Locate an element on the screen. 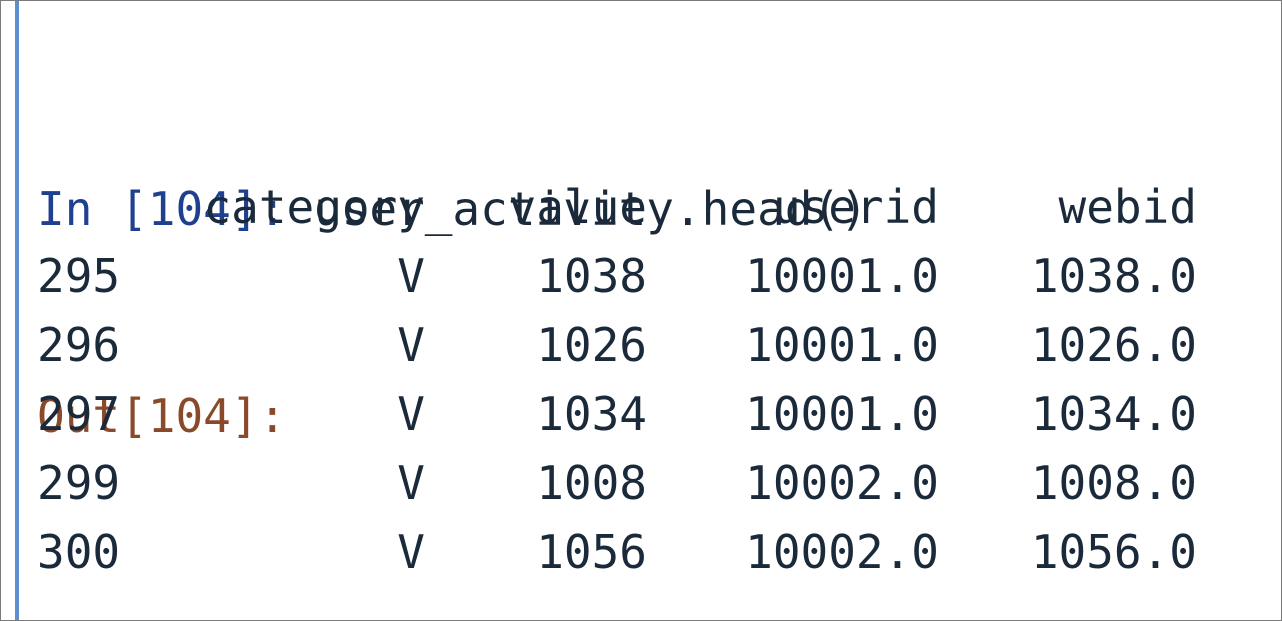 The width and height of the screenshot is (1282, 621). cell-value: 1038 is located at coordinates (591, 276).